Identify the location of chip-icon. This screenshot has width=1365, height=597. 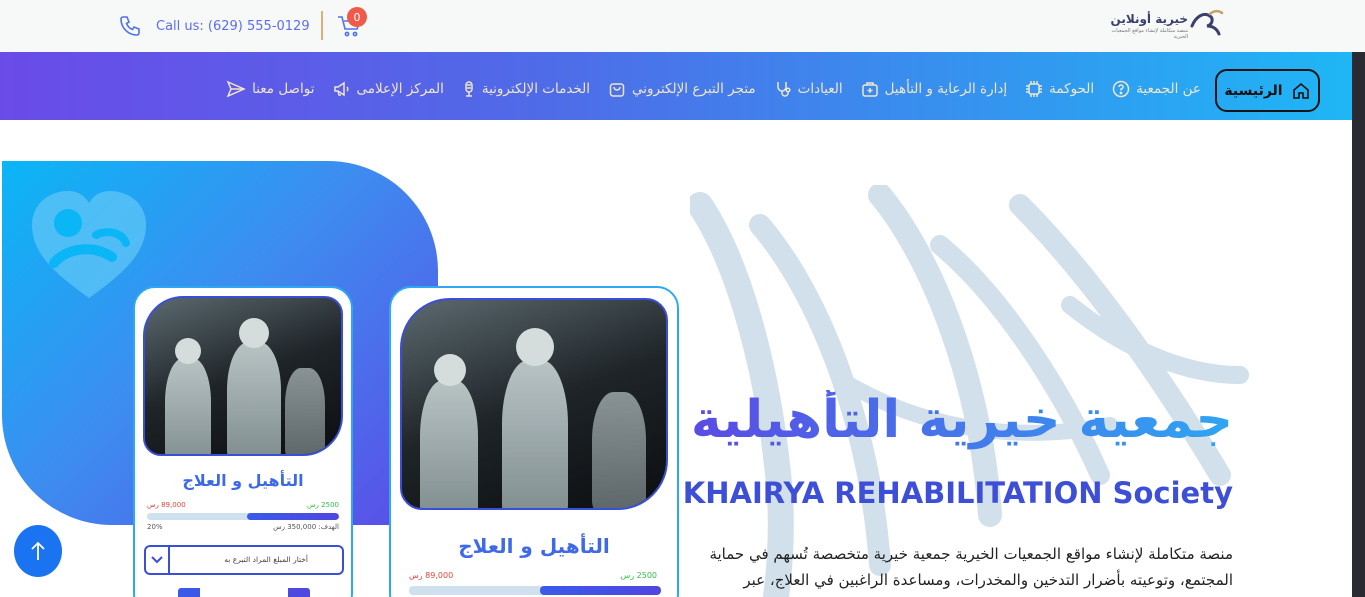
(1034, 89).